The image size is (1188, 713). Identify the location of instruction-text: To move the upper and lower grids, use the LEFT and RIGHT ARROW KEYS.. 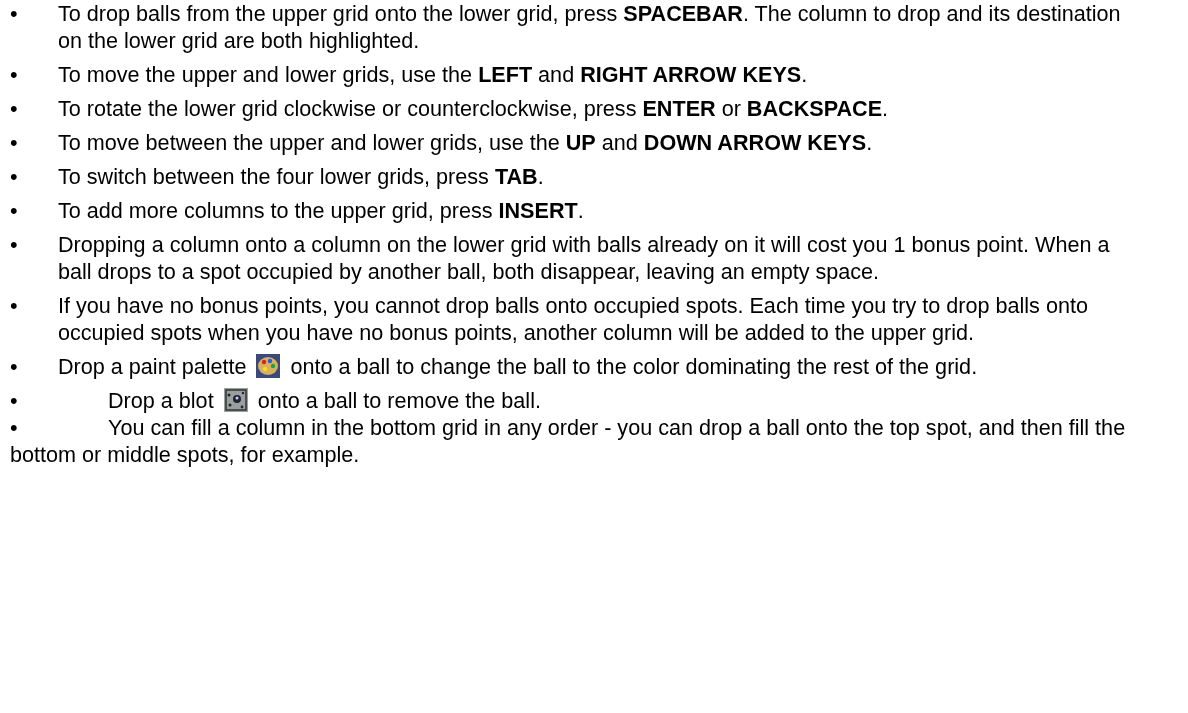
(433, 74).